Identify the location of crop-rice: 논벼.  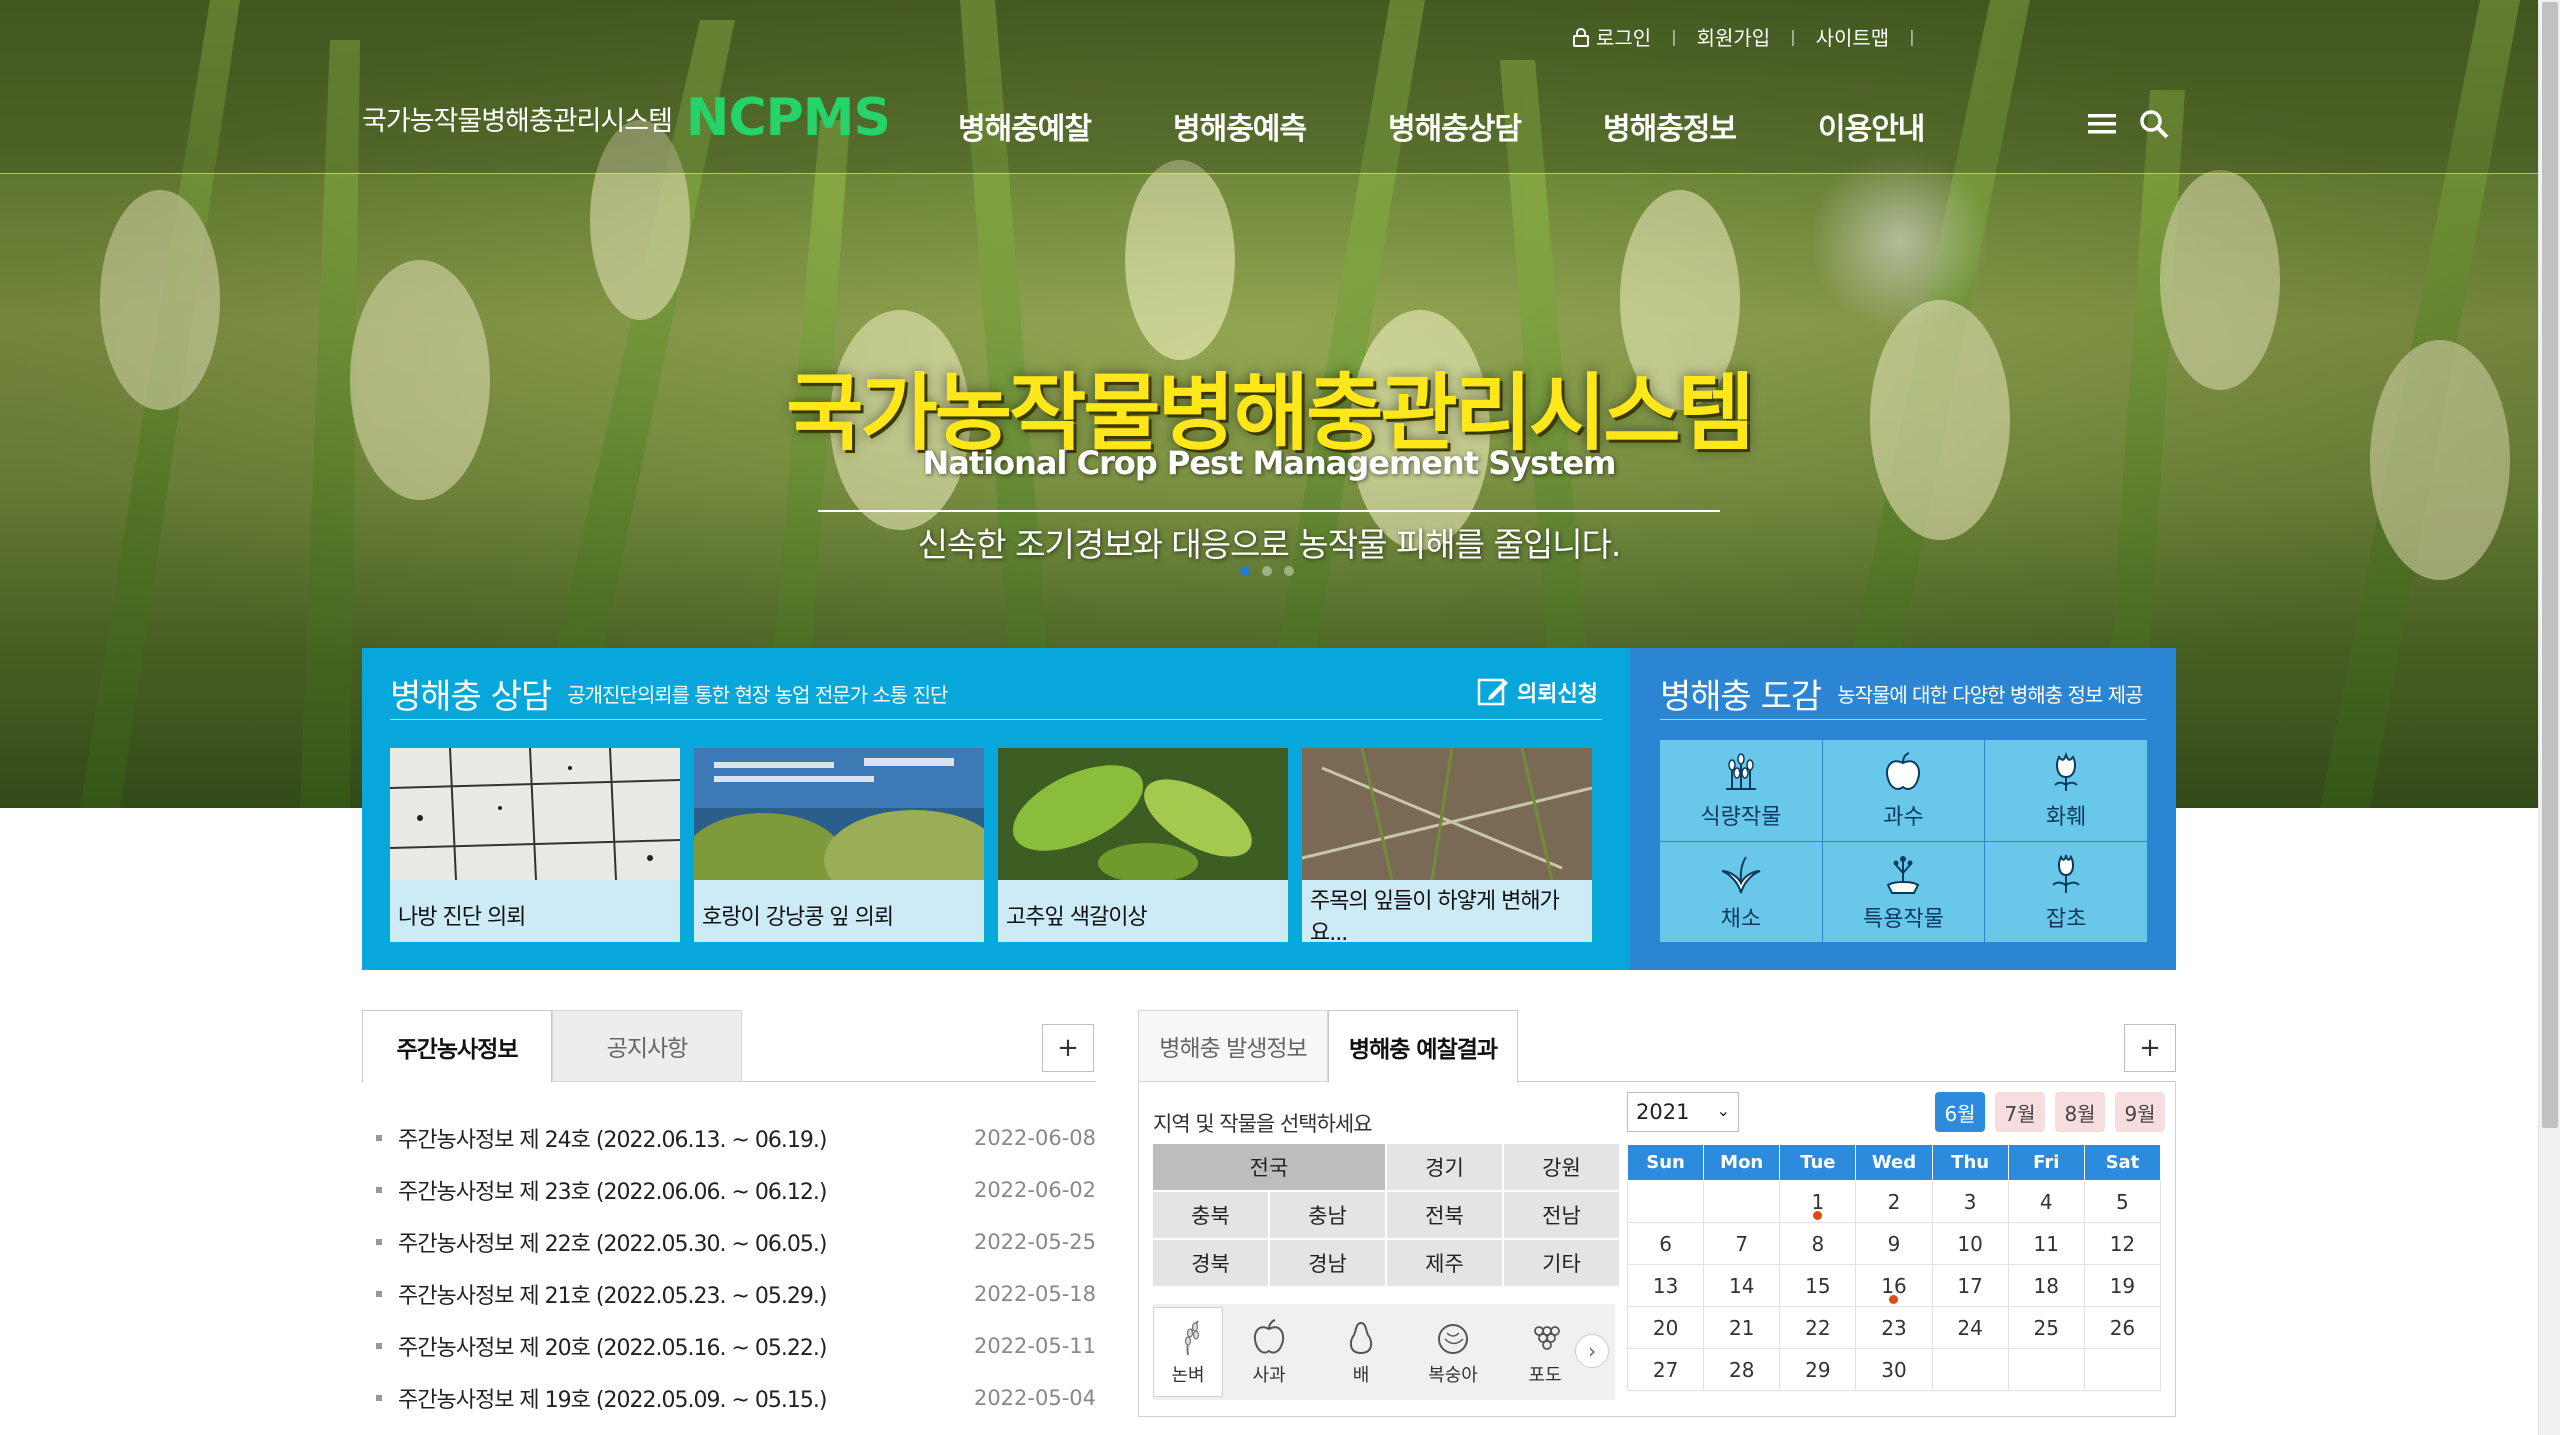
(1188, 1352).